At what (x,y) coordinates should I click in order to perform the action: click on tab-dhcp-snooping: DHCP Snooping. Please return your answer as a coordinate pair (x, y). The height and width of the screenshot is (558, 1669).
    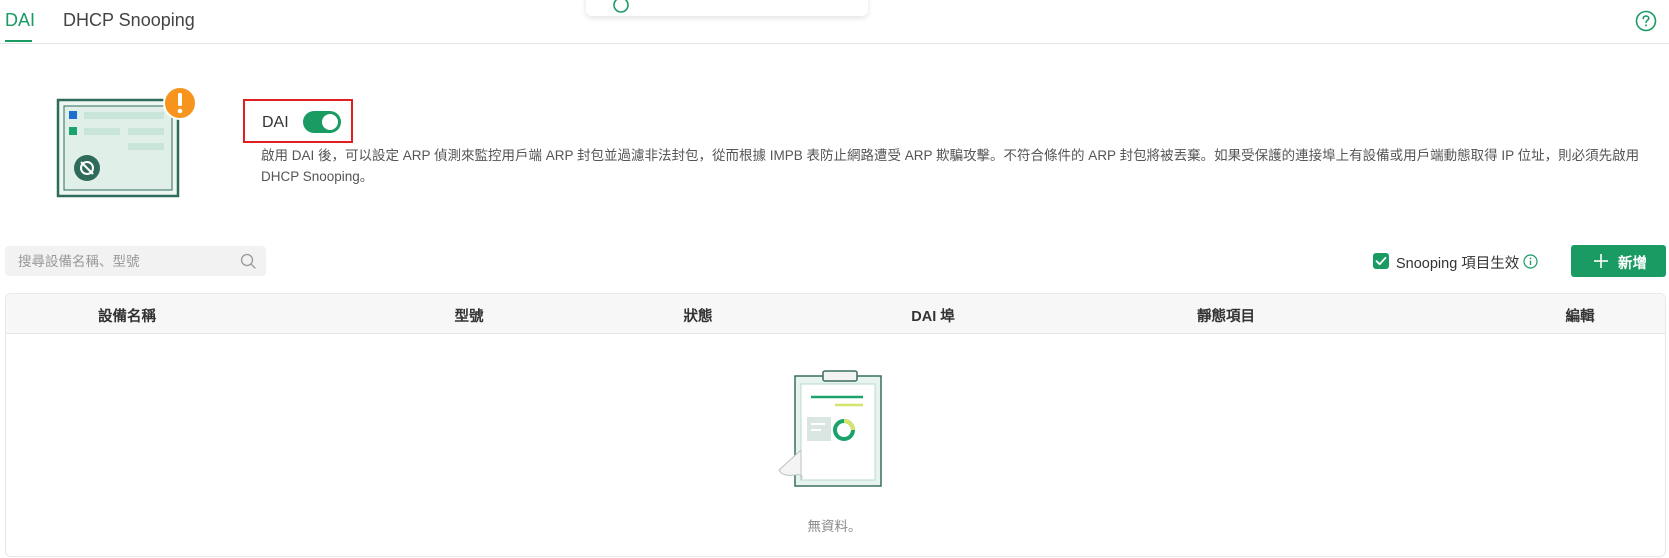
    Looking at the image, I should click on (129, 20).